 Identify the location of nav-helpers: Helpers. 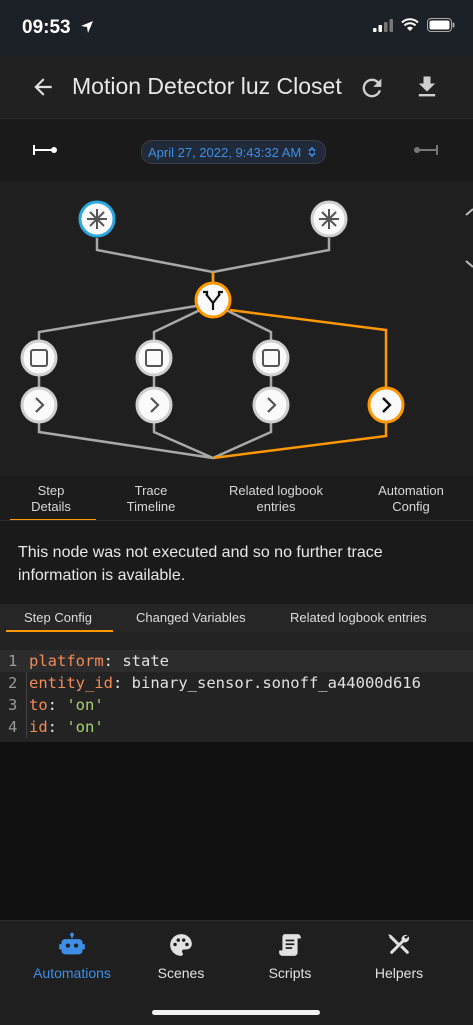
(399, 956).